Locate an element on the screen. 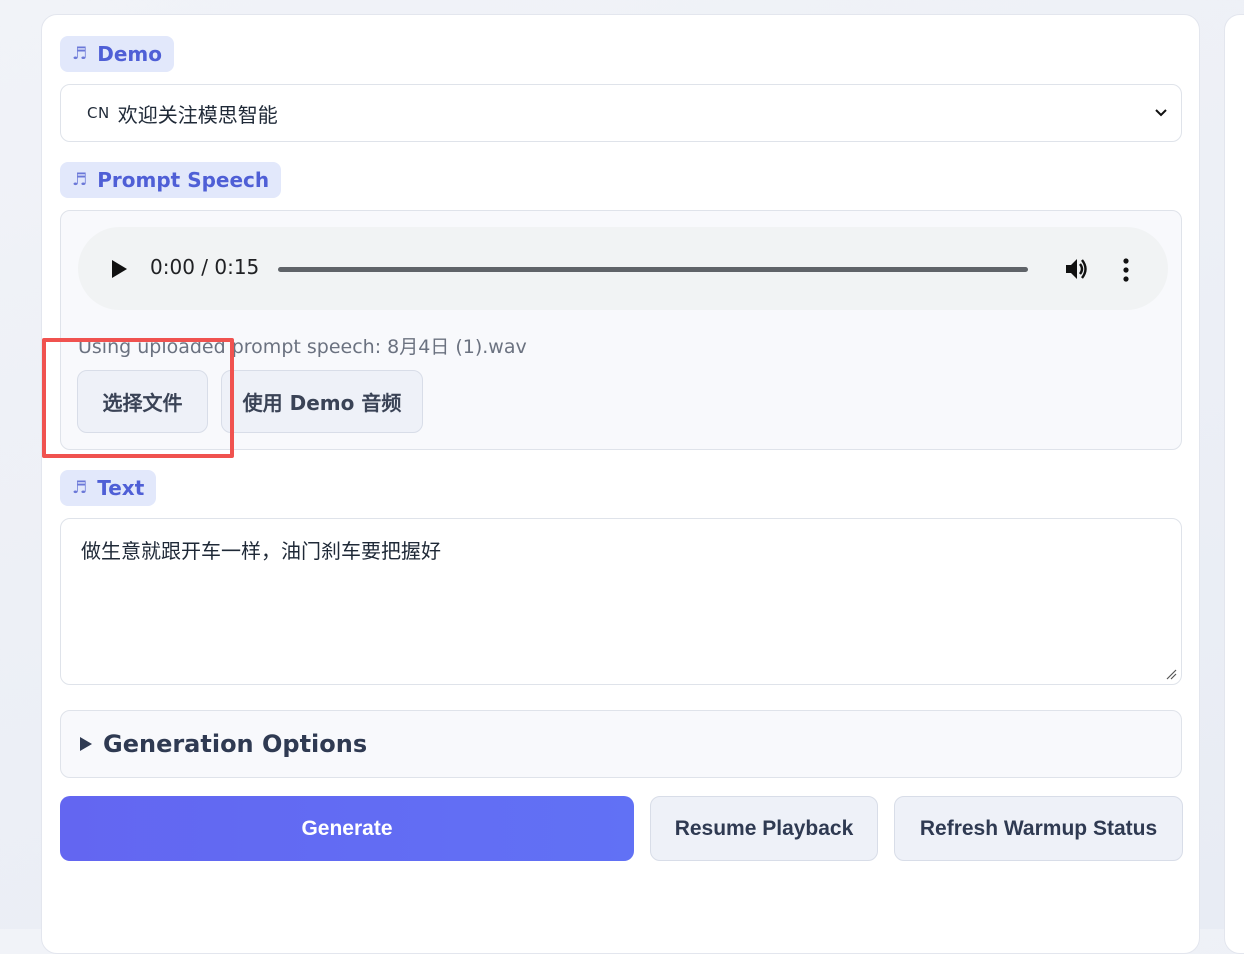  use-demo-audio-button: 使用 Demo 音频 is located at coordinates (322, 401).